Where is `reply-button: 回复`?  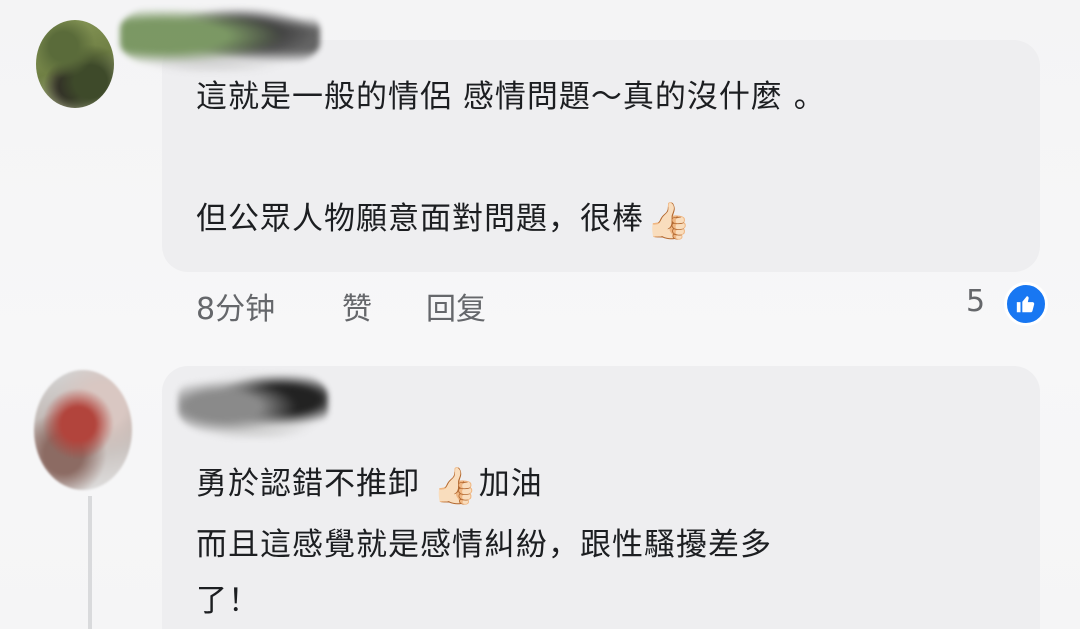 reply-button: 回复 is located at coordinates (456, 306).